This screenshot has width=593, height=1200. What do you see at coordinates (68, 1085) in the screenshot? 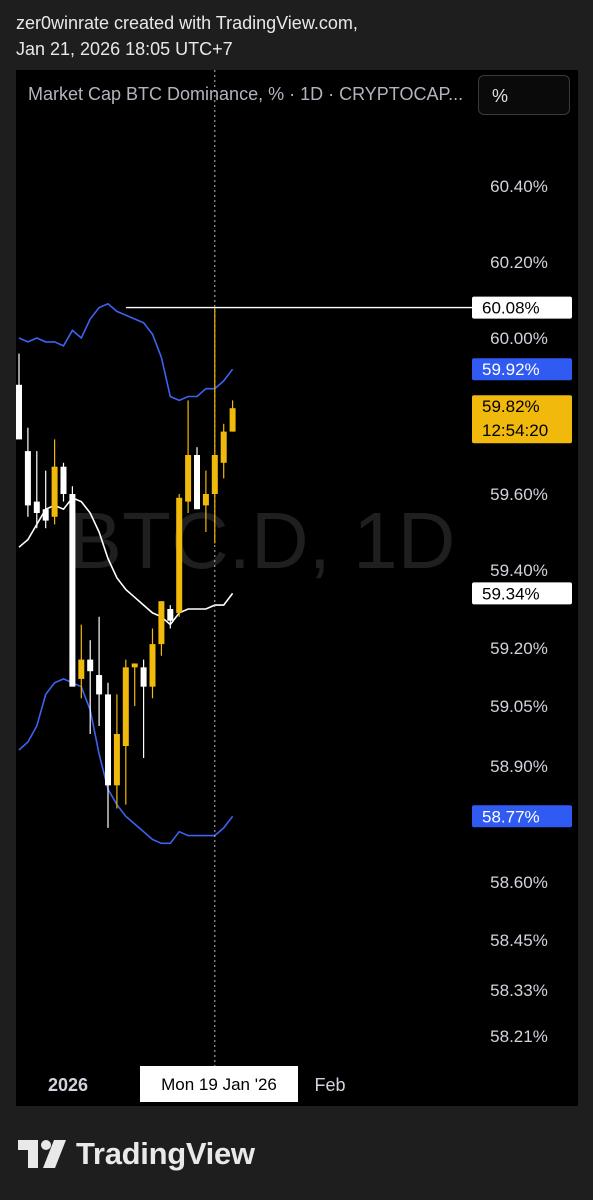
I see `x-label-2026: 2026` at bounding box center [68, 1085].